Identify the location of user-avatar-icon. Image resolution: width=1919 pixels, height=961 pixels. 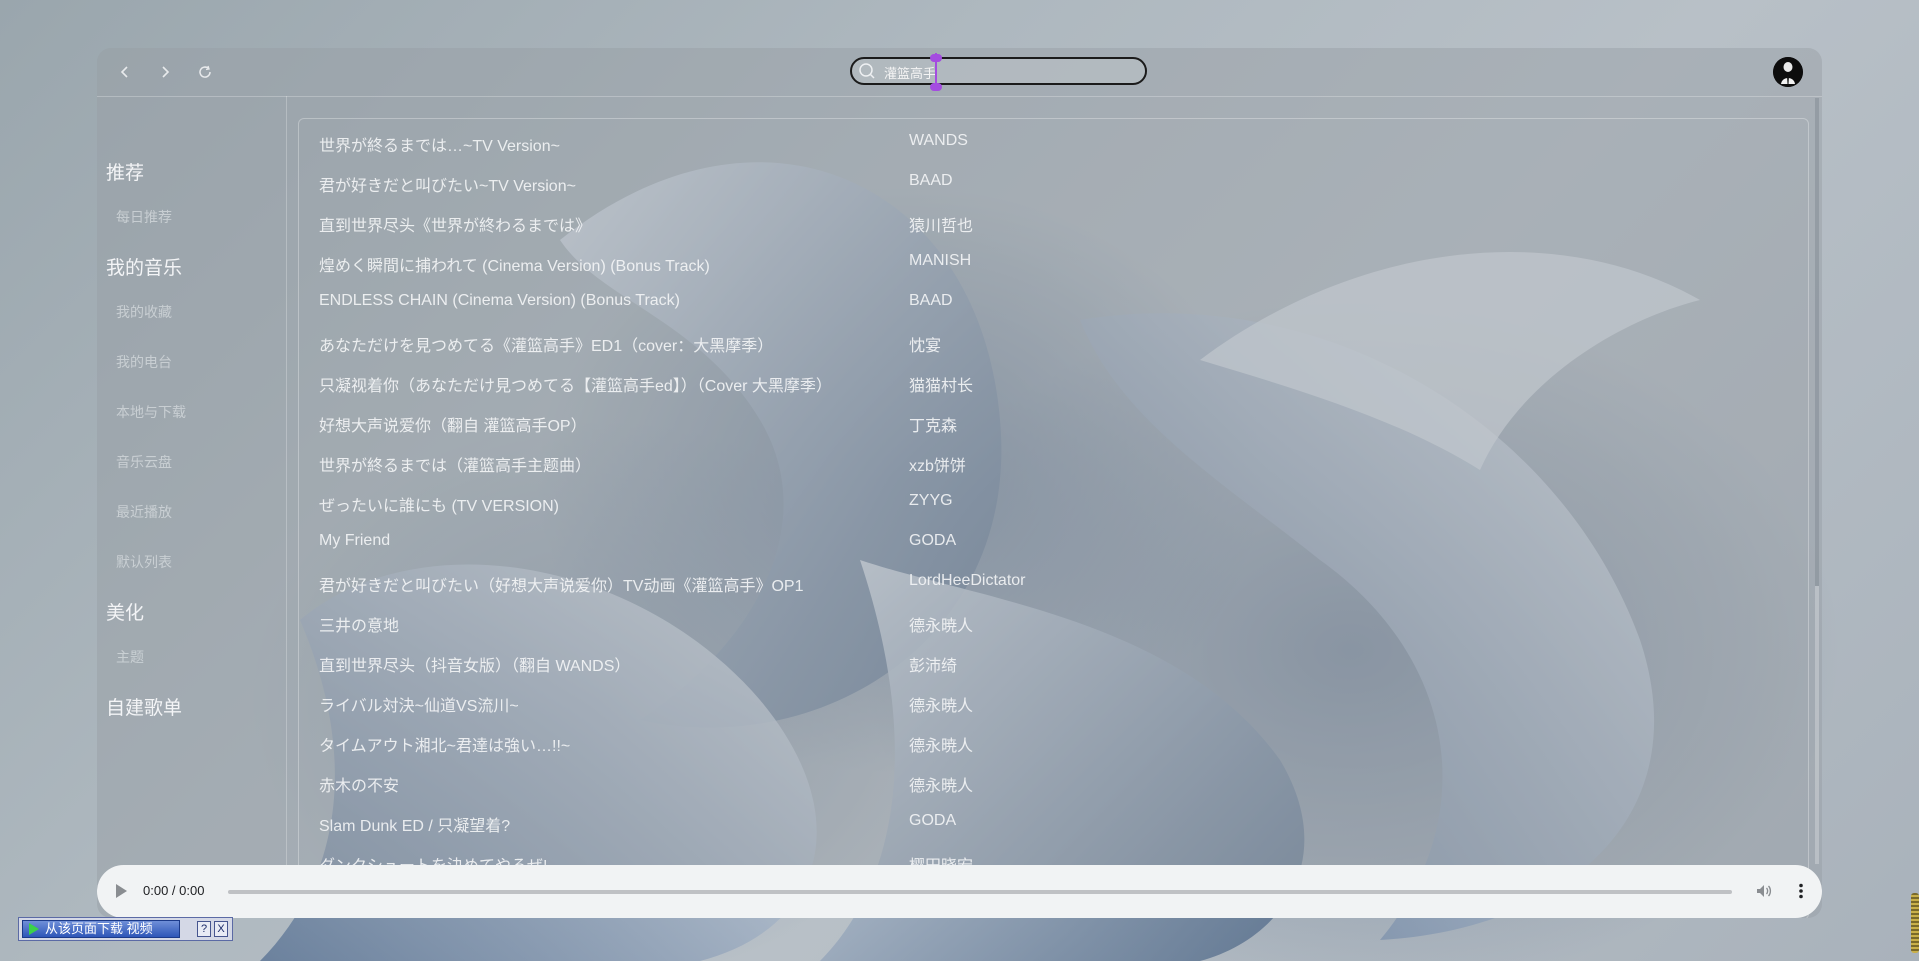
(1788, 72).